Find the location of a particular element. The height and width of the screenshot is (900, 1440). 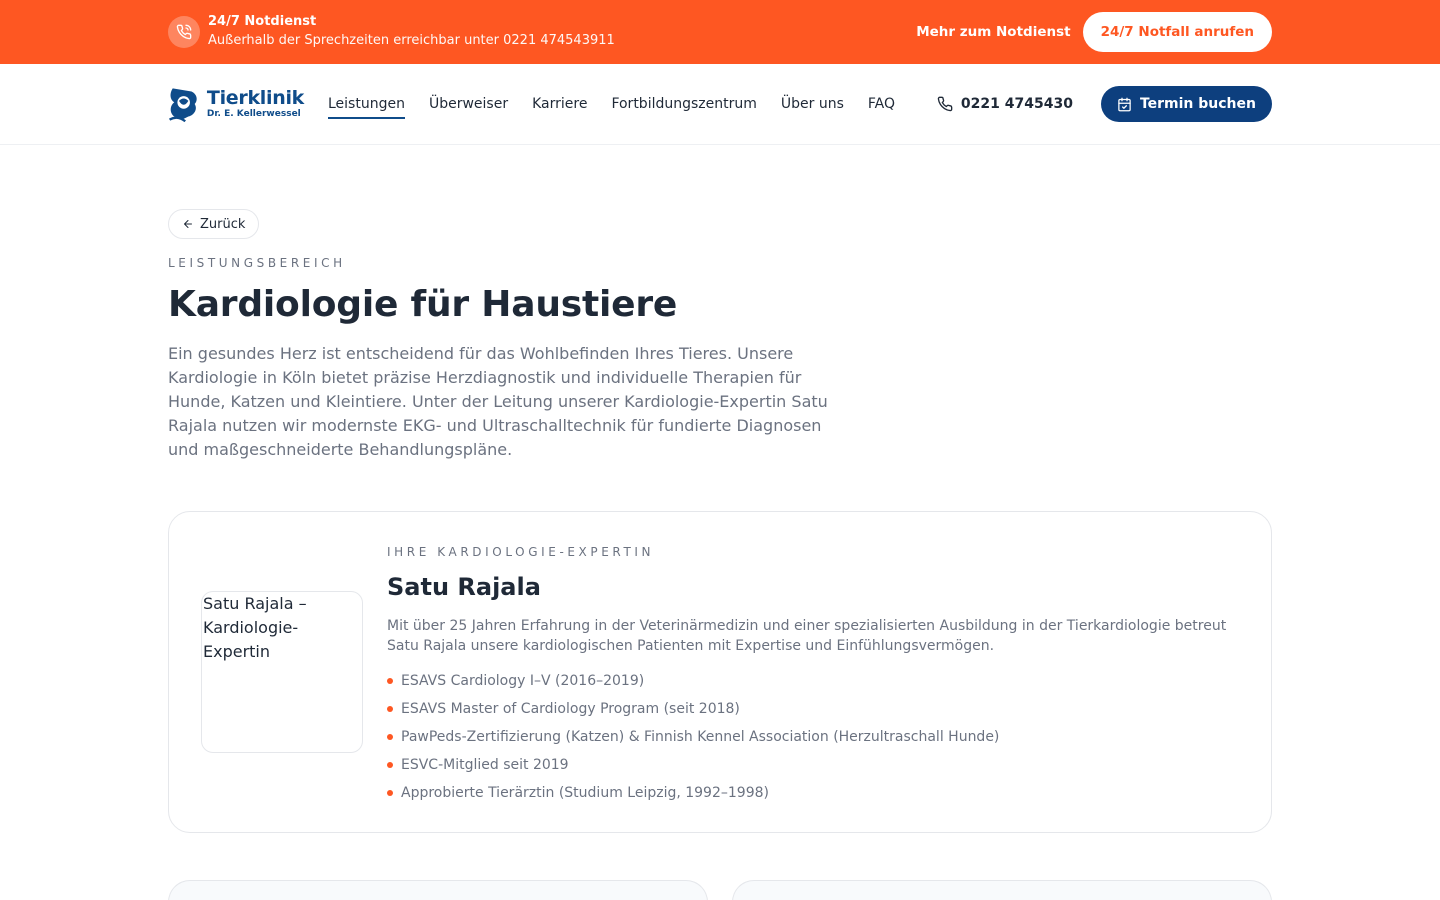

arrow-left-icon is located at coordinates (188, 224).